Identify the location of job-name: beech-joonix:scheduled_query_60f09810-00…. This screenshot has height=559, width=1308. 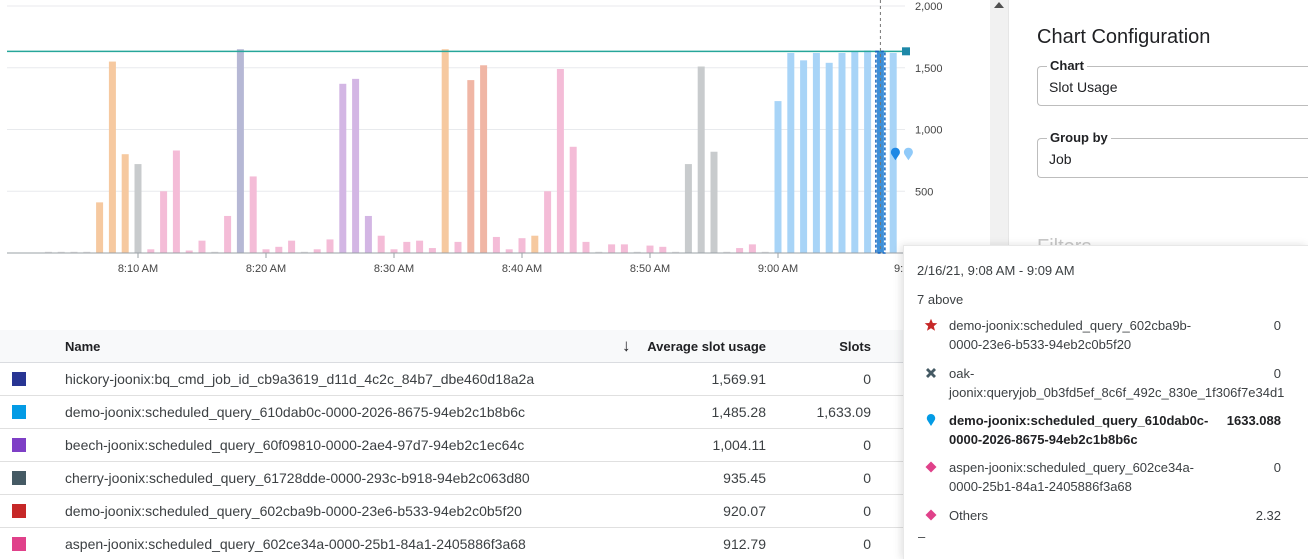
(295, 445).